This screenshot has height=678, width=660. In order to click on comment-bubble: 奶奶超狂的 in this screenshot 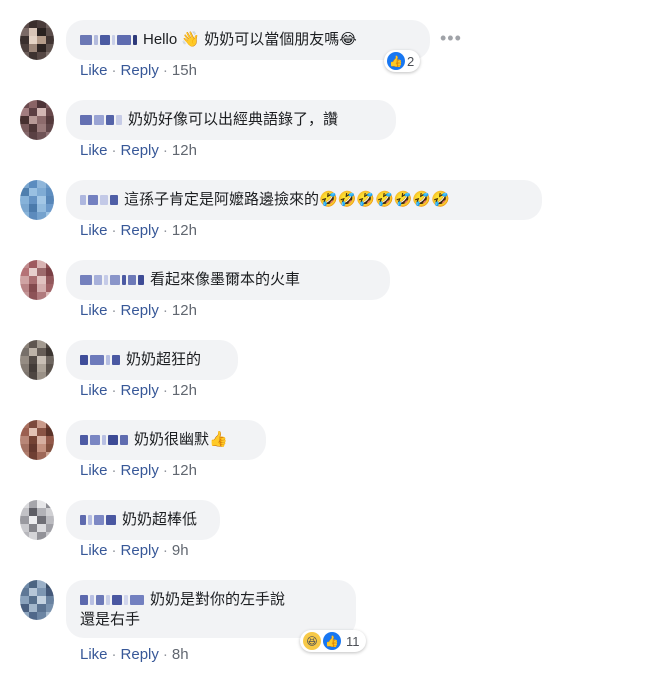, I will do `click(152, 360)`.